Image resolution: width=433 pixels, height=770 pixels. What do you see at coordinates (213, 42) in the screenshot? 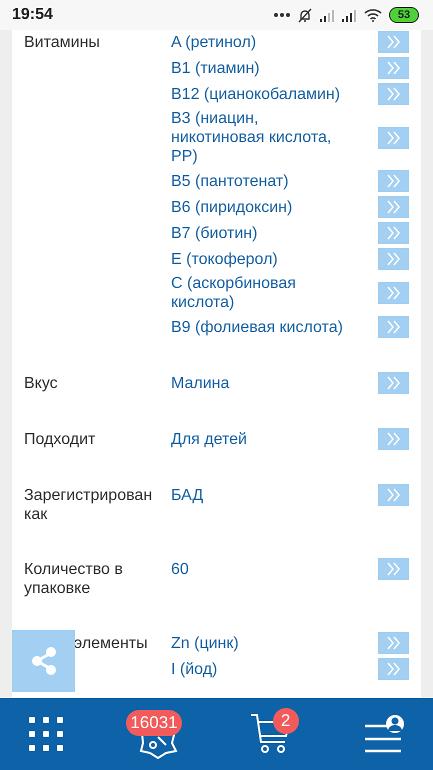
I see `spec-value-link: A (ретинол)` at bounding box center [213, 42].